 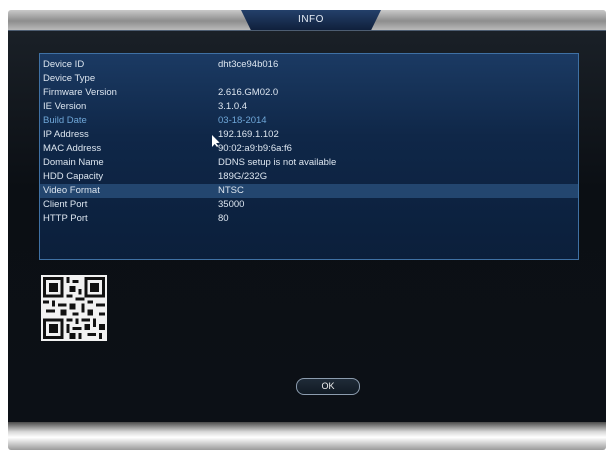 I want to click on info-value: 192.169.1.102, so click(x=248, y=134).